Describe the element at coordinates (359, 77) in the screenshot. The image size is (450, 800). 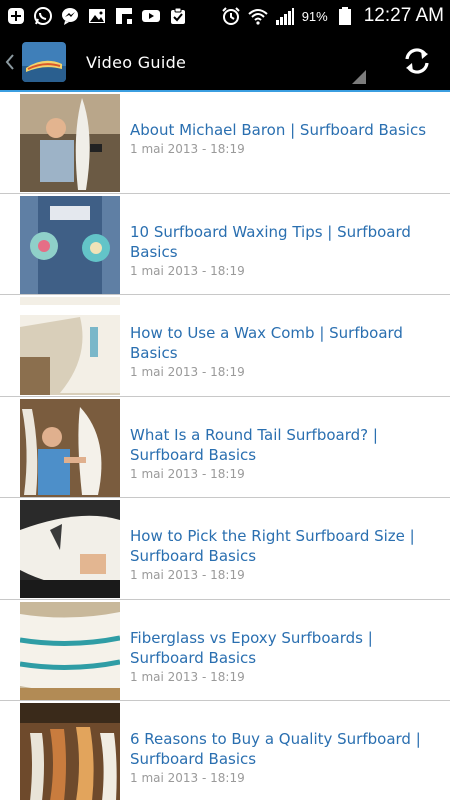
I see `dropdown-corner-icon` at that location.